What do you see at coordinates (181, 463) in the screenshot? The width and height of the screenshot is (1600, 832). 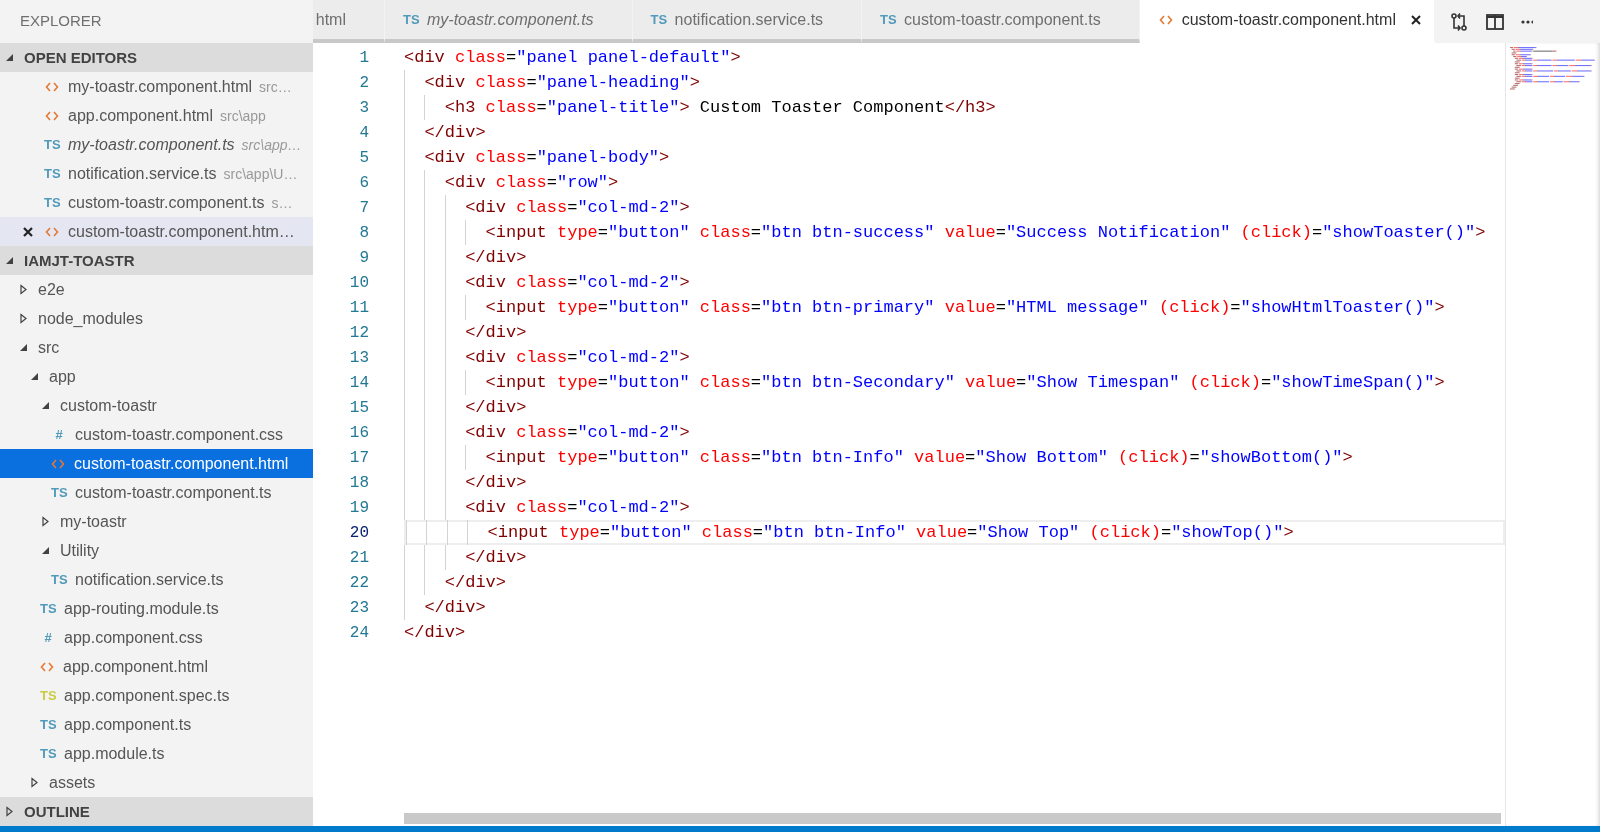 I see `item-label: custom-toastr.component.html` at bounding box center [181, 463].